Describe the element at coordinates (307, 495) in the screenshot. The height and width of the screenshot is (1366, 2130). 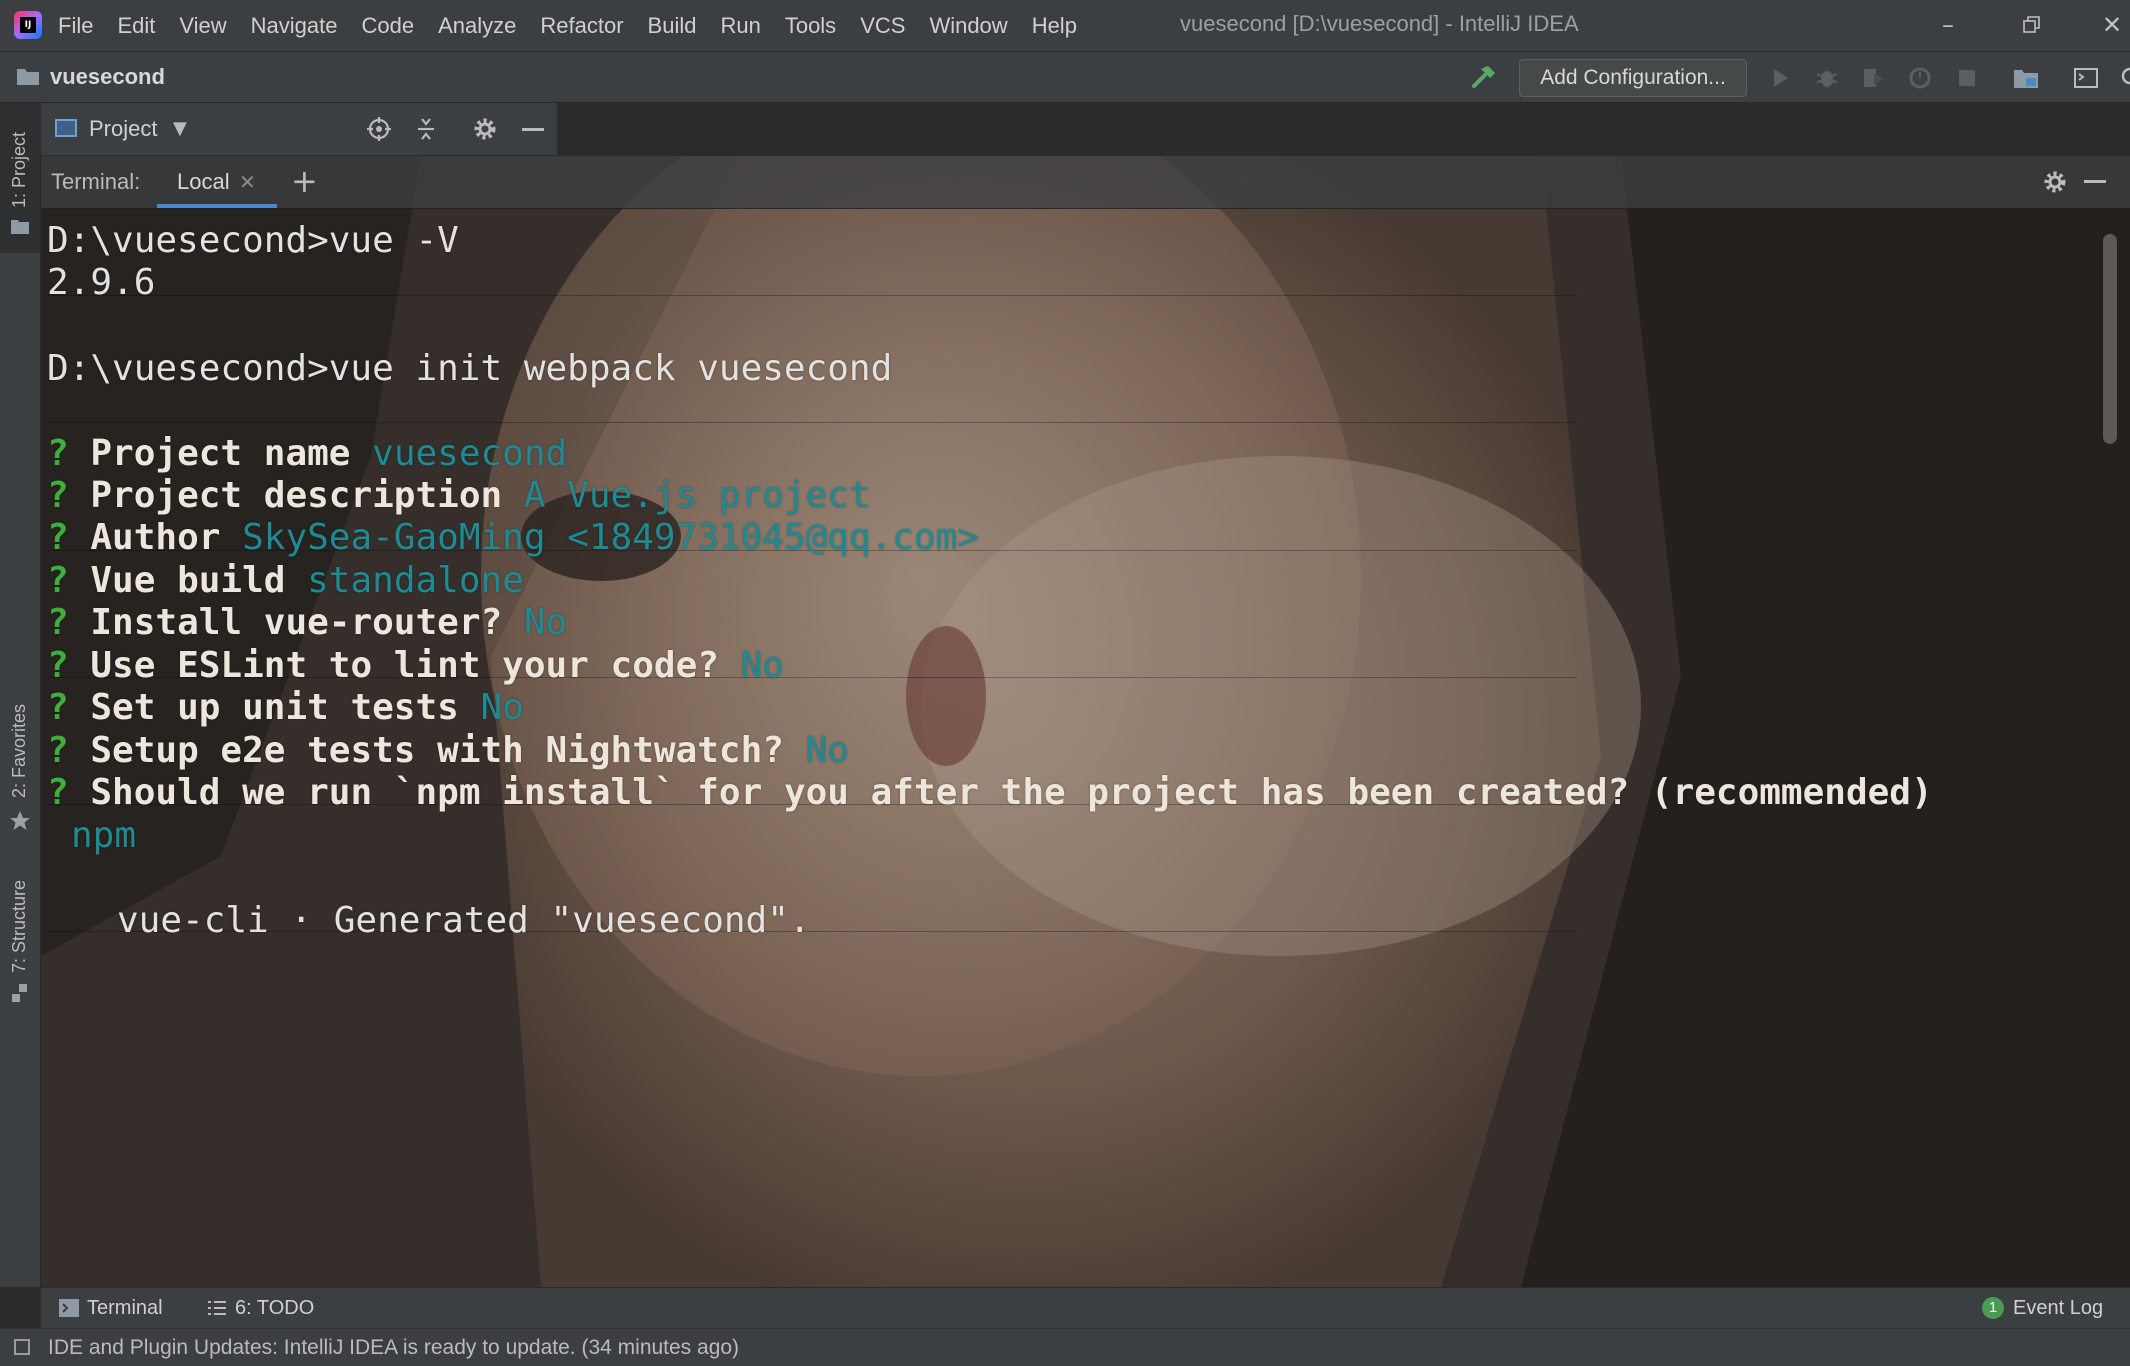
I see `prompt-question: Project description` at that location.